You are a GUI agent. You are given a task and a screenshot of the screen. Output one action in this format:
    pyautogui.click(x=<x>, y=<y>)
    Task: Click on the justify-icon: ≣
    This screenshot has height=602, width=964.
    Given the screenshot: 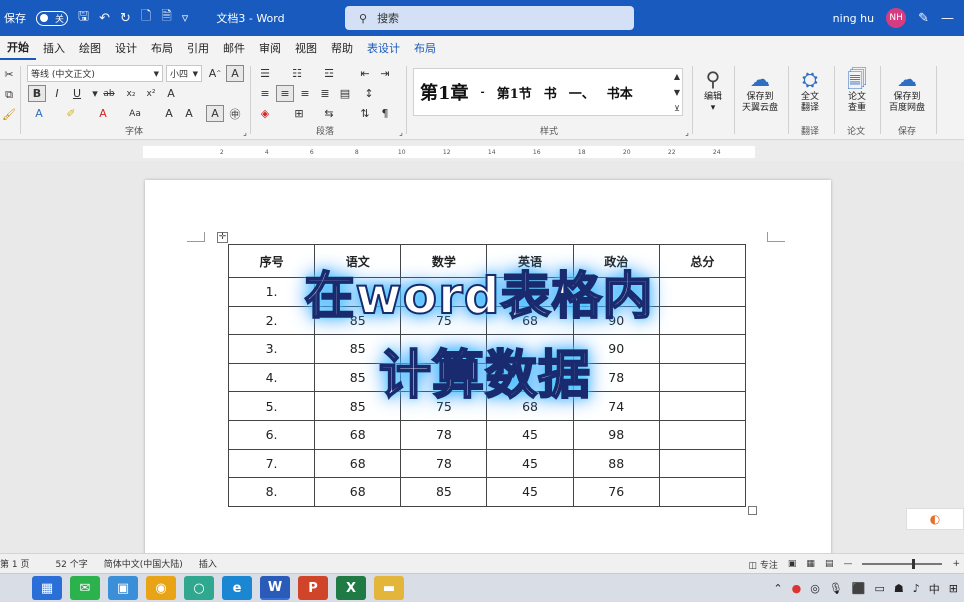 What is the action you would take?
    pyautogui.click(x=325, y=93)
    